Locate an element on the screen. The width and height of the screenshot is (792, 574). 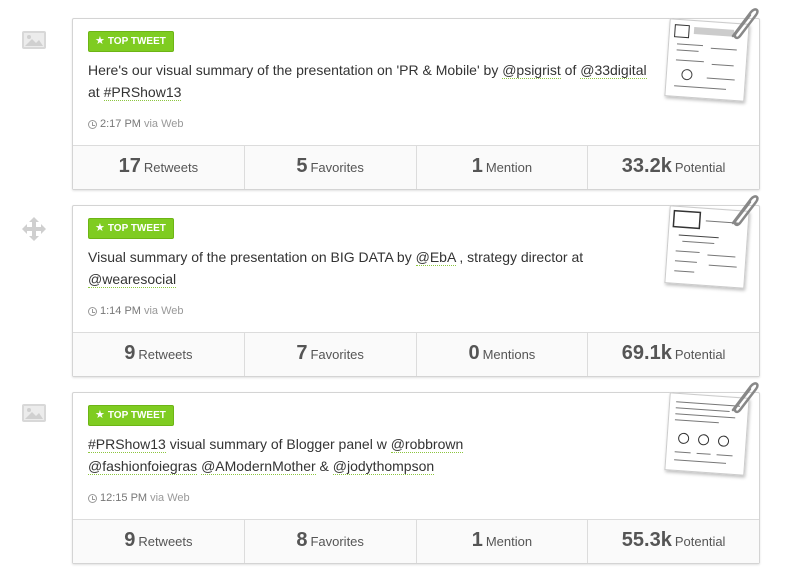
favorites-stat: 8 Favorites is located at coordinates (331, 541).